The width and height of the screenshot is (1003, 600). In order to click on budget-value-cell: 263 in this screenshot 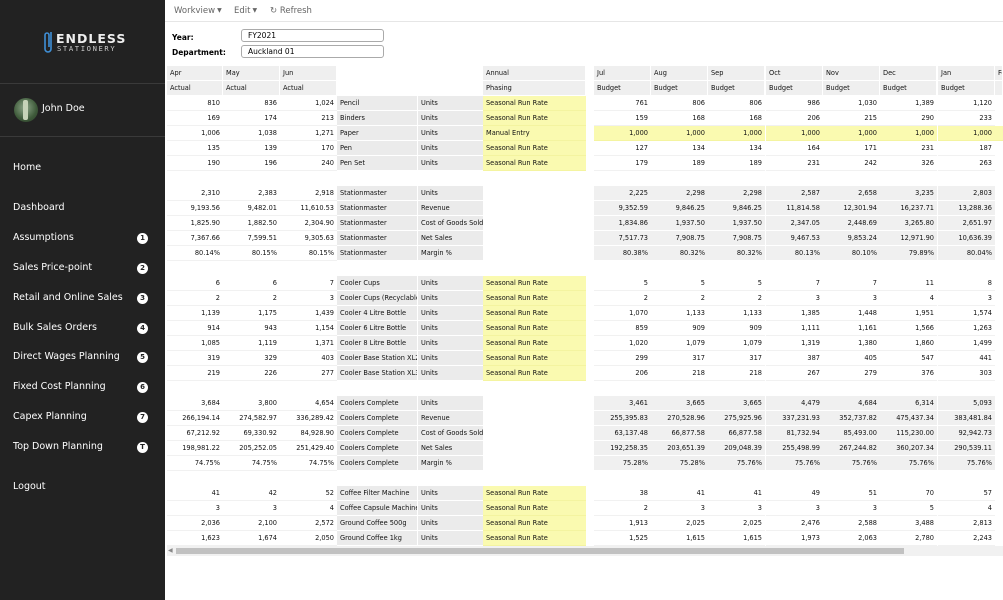, I will do `click(966, 163)`.